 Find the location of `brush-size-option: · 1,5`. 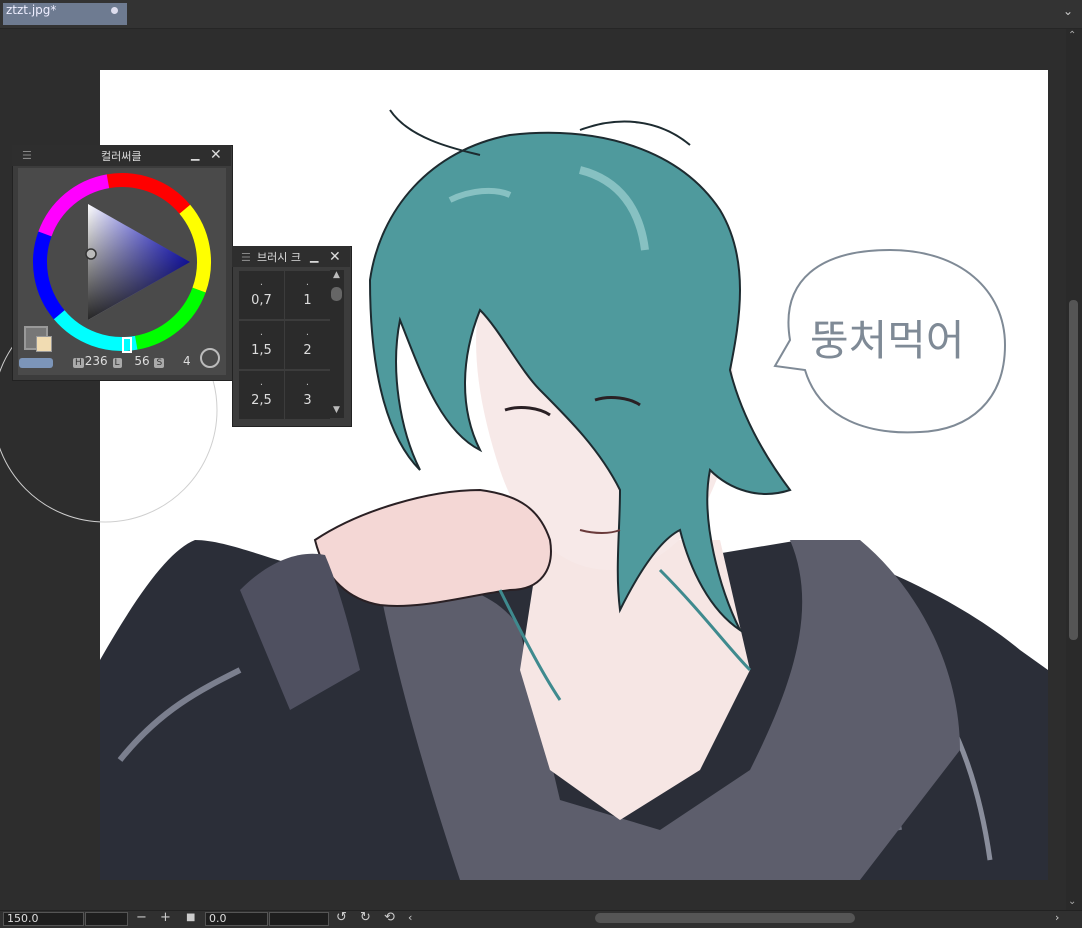

brush-size-option: · 1,5 is located at coordinates (261, 345).